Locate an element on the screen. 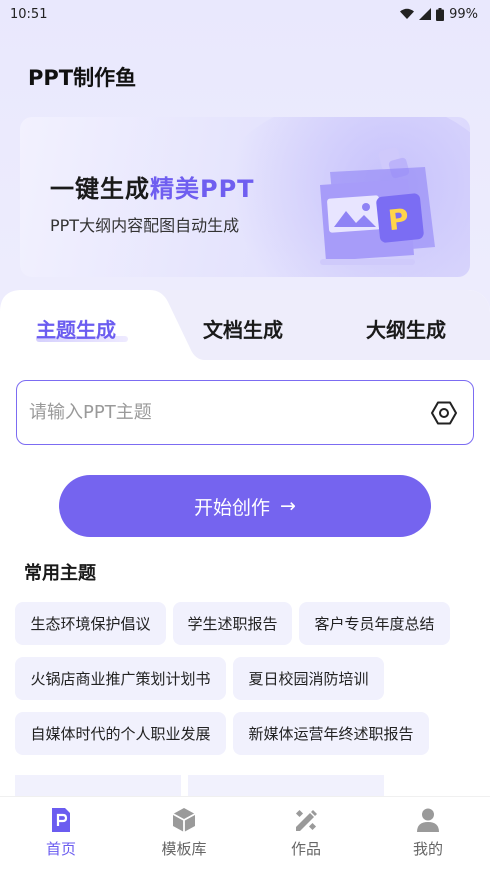 The width and height of the screenshot is (490, 871). topic-chip: 生态环境保护倡议 is located at coordinates (90, 623).